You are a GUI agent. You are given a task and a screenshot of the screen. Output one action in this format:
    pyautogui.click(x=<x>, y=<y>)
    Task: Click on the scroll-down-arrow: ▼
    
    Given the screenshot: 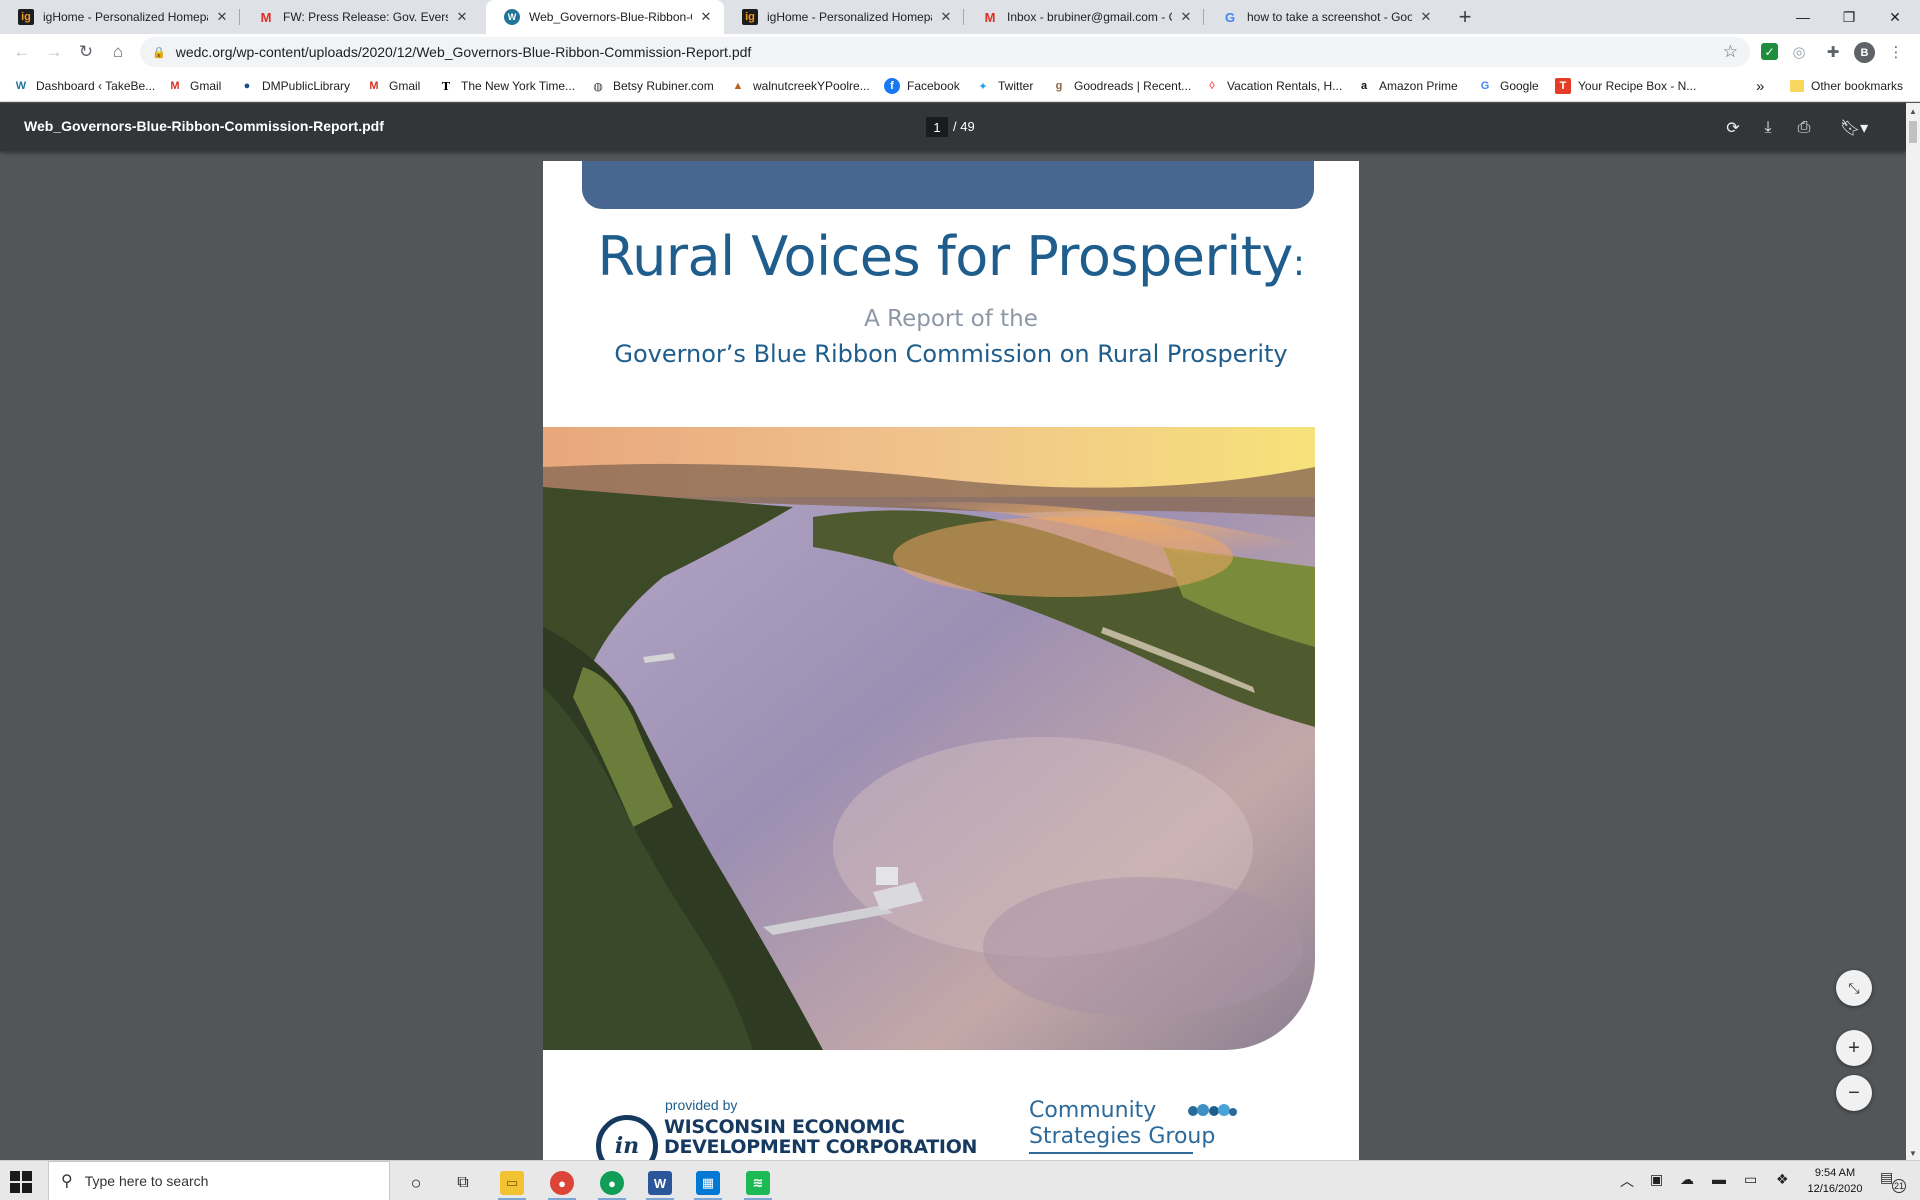 What is the action you would take?
    pyautogui.click(x=1913, y=1153)
    